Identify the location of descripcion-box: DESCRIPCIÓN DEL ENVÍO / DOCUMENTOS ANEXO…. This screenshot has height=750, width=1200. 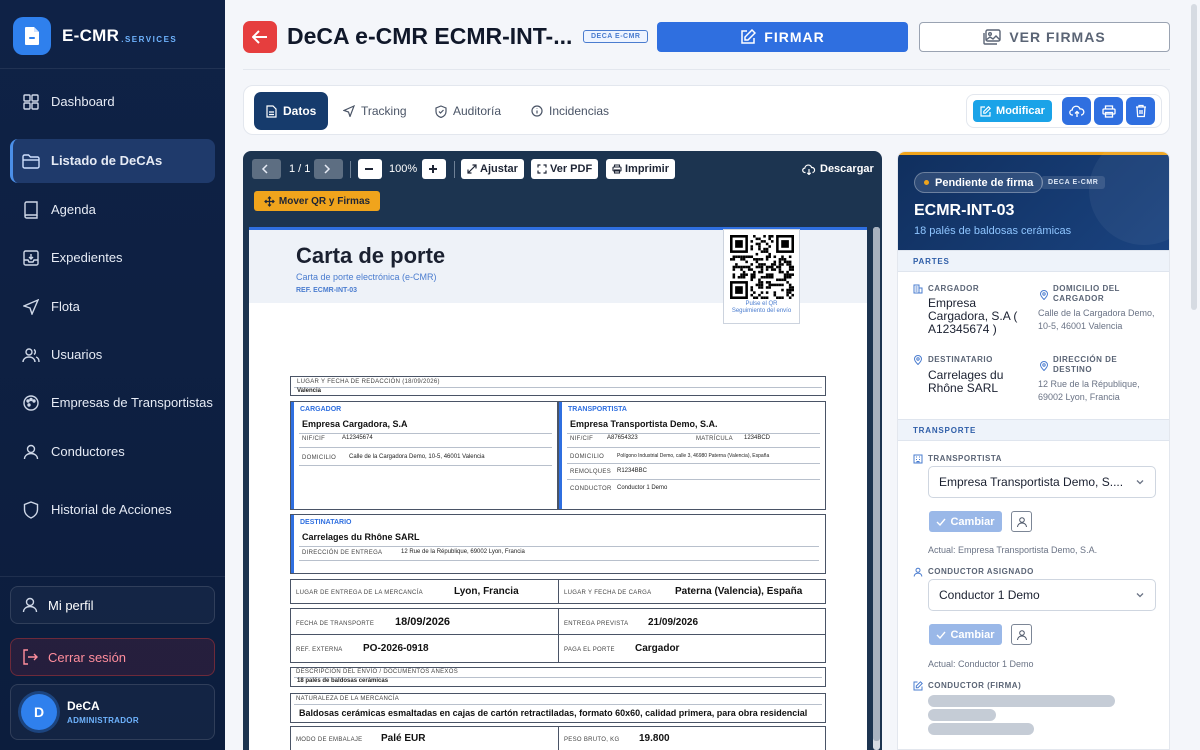
(558, 677).